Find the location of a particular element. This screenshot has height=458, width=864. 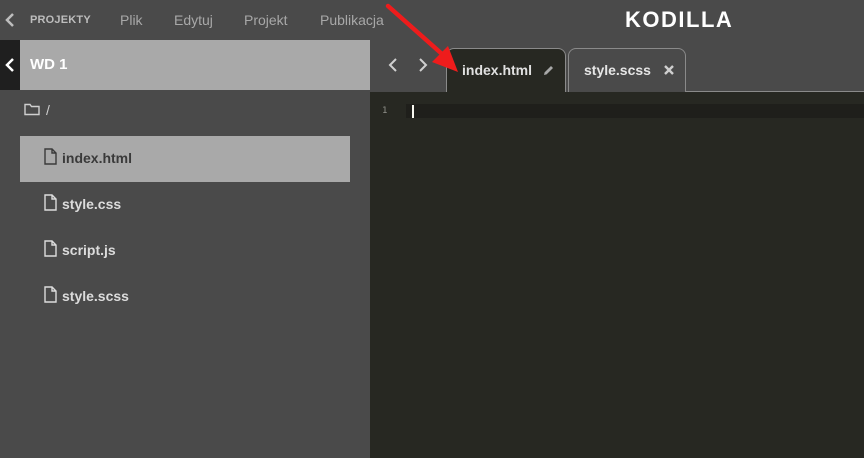

menu-publication: Publikacja is located at coordinates (352, 20).